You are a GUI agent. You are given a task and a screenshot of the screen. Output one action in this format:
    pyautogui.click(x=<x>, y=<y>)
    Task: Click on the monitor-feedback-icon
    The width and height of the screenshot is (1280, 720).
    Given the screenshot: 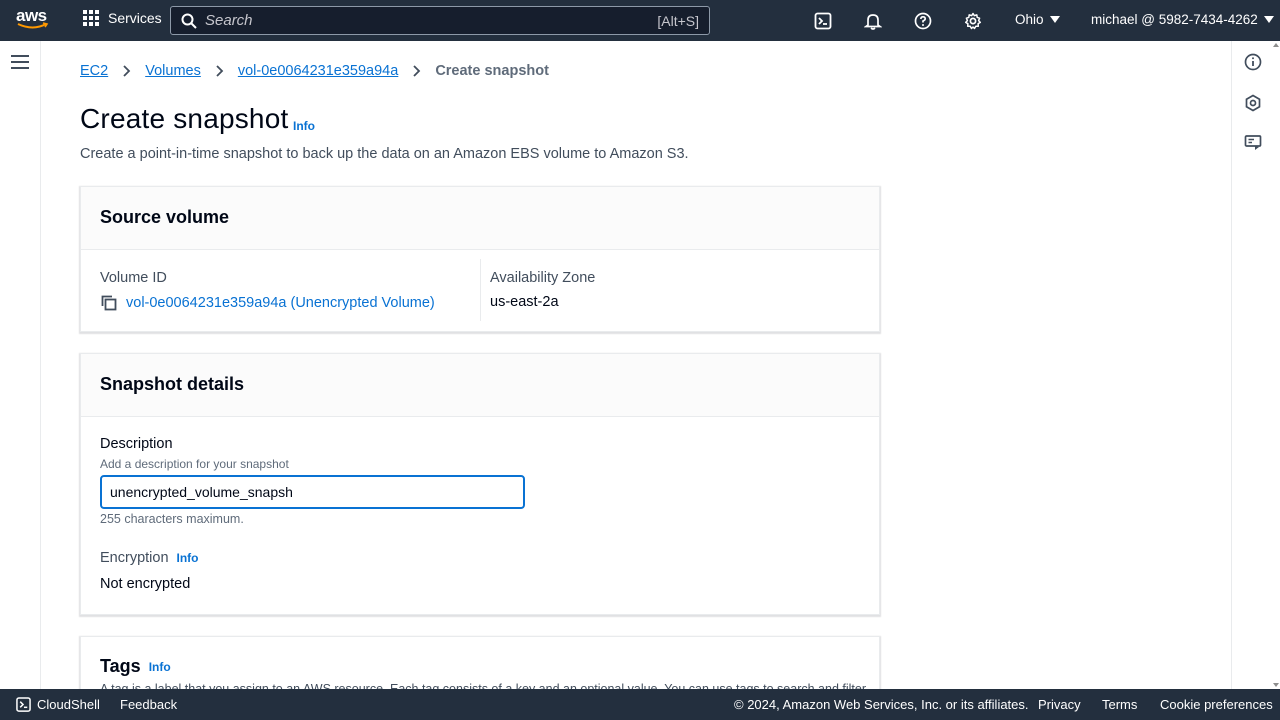 What is the action you would take?
    pyautogui.click(x=1253, y=143)
    